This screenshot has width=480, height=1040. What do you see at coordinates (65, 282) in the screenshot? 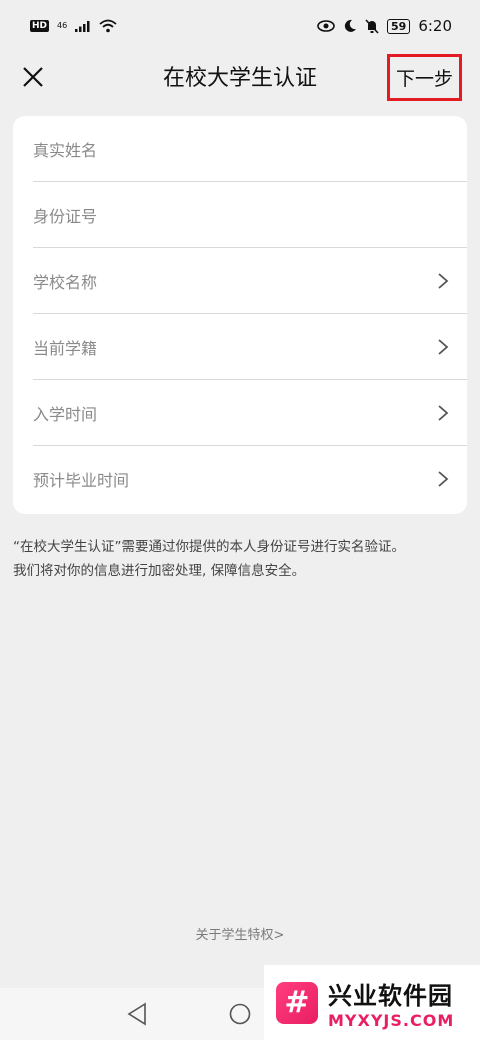
I see `field-label: 学校名称` at bounding box center [65, 282].